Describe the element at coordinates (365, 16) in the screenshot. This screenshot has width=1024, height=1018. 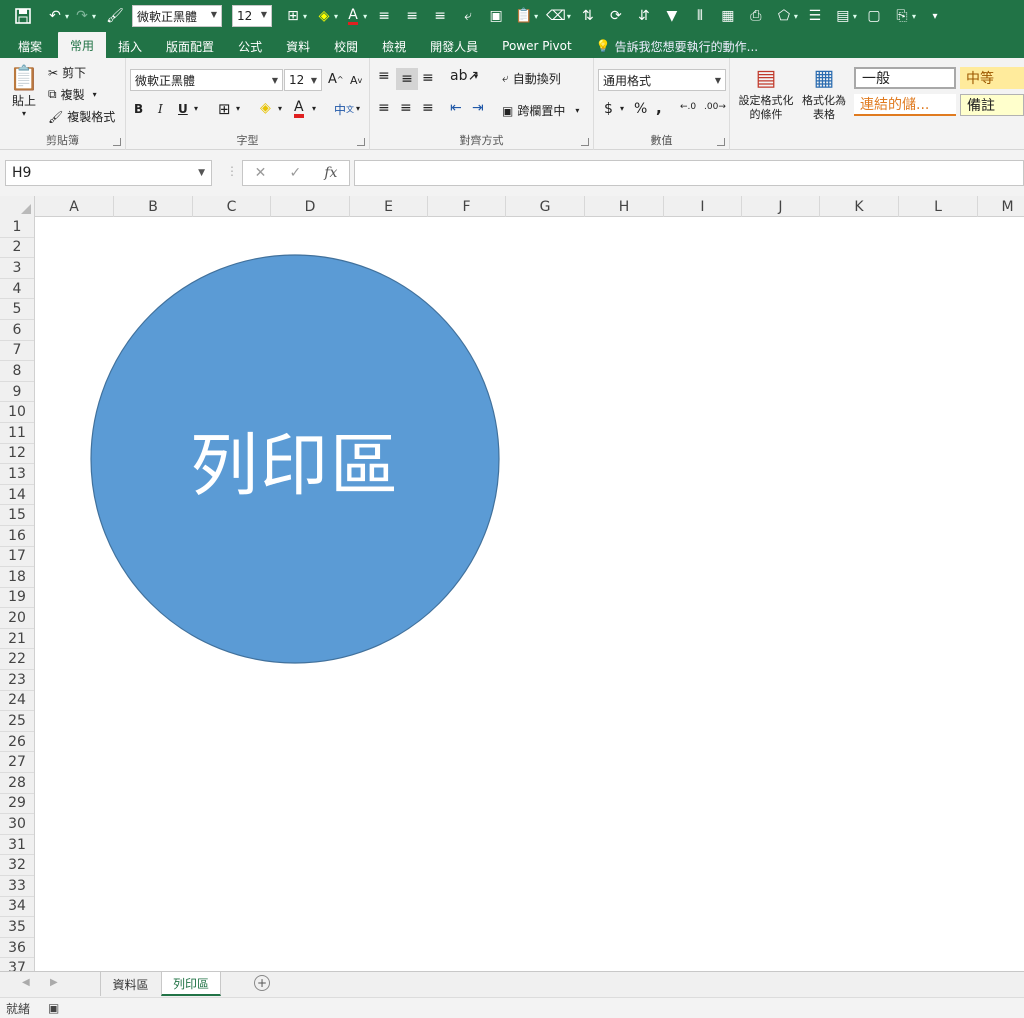
I see `font-color-dropdown-icon: ▾` at that location.